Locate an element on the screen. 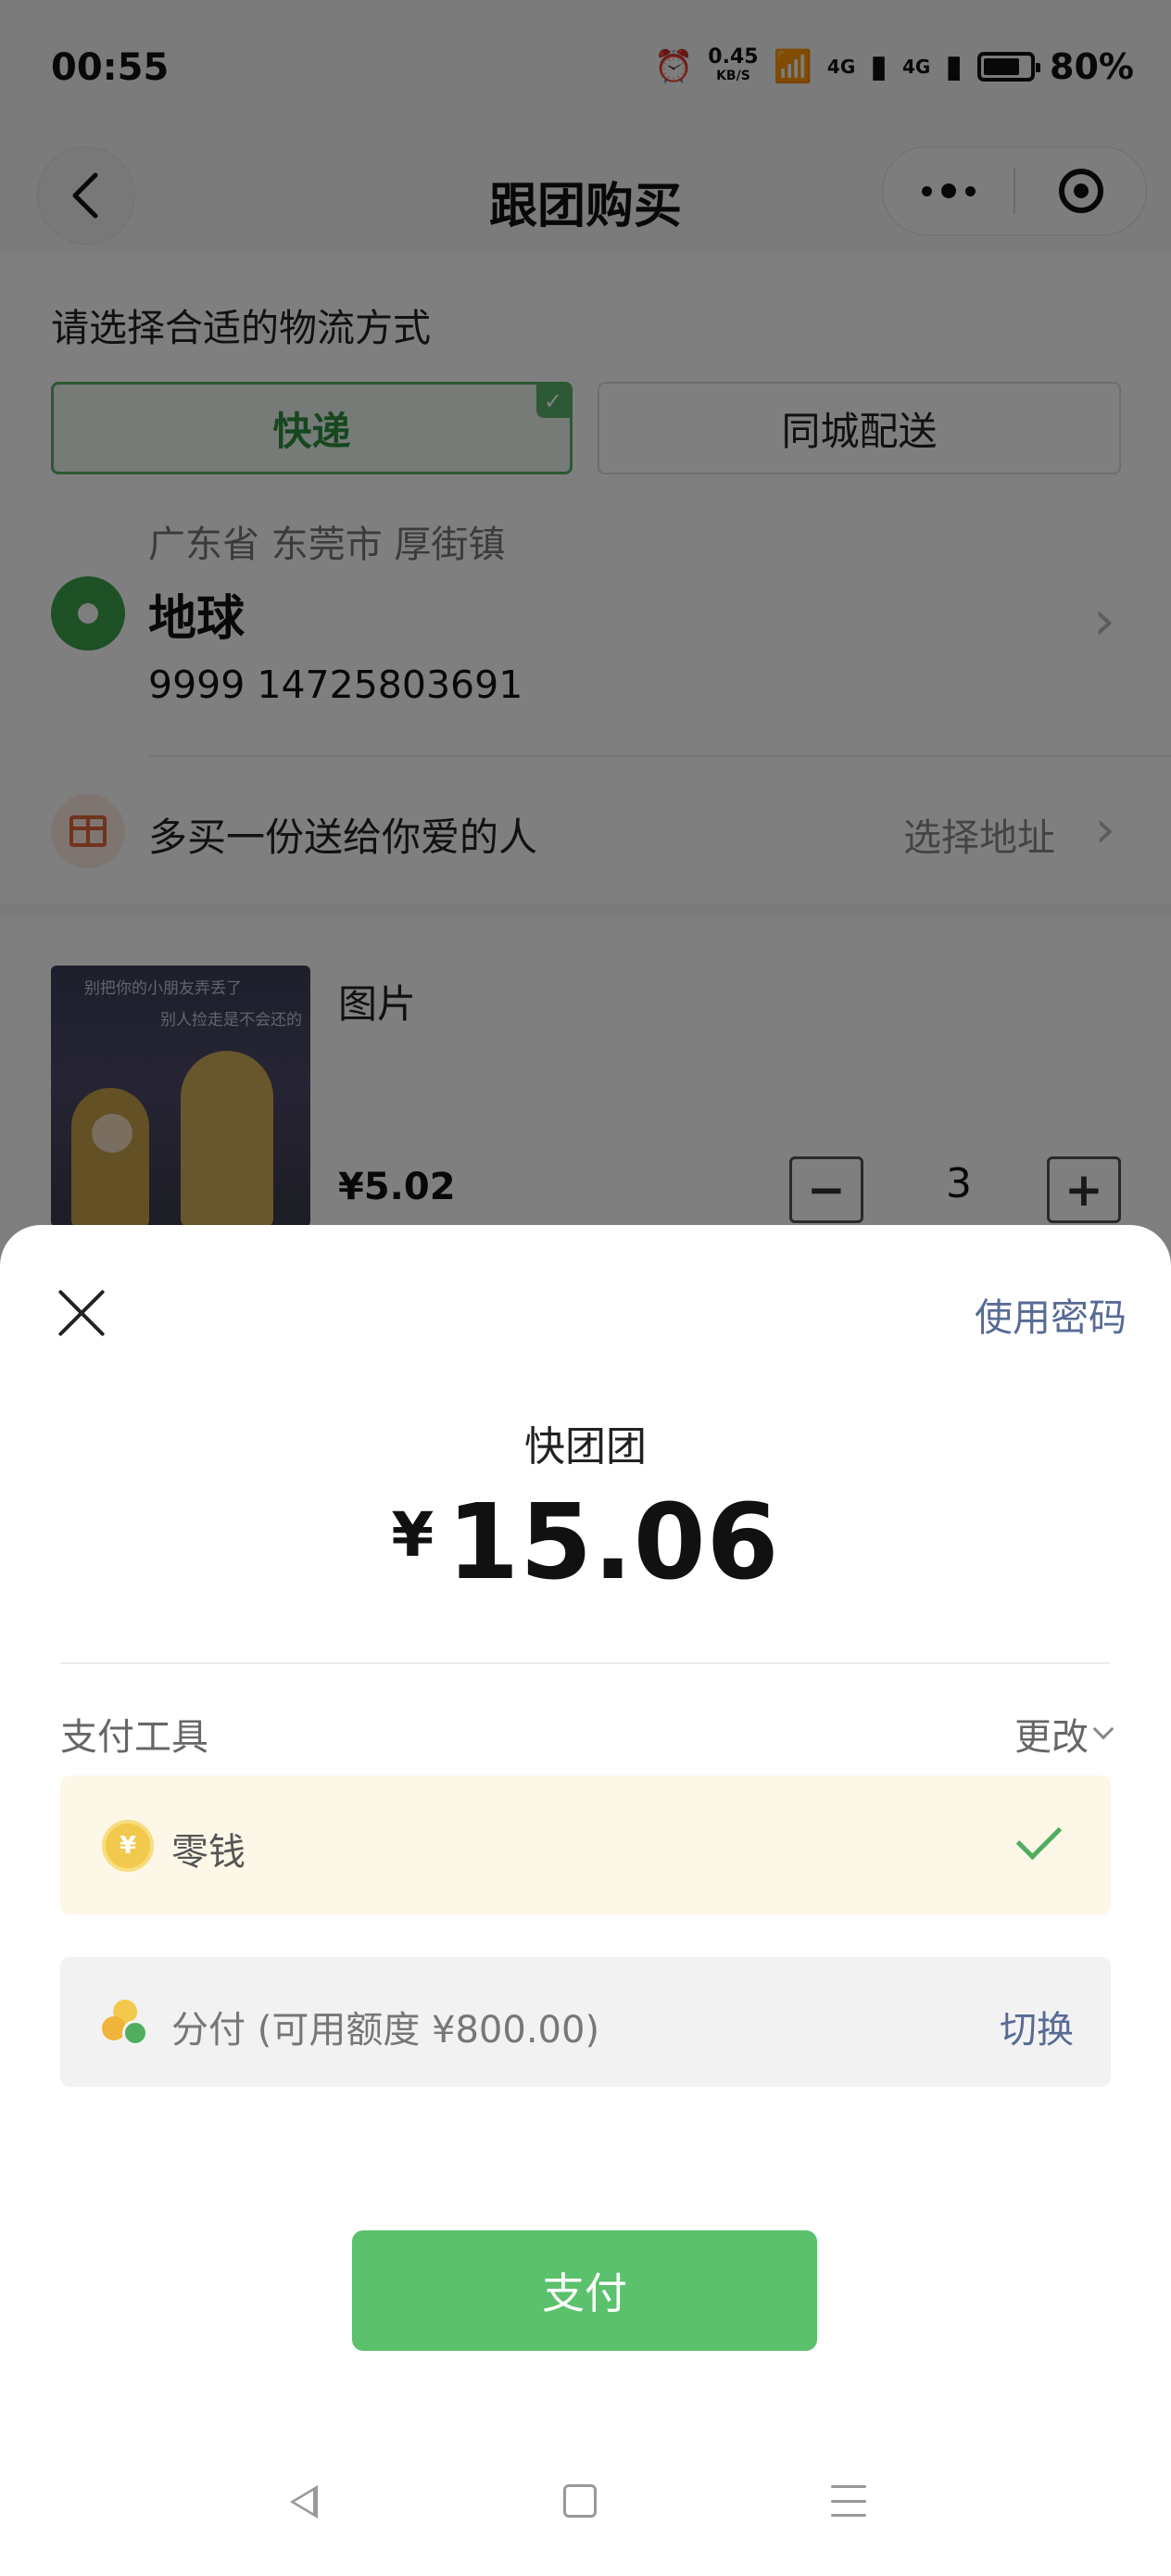 The image size is (1171, 2576). switch-link: 切换 is located at coordinates (1037, 2026).